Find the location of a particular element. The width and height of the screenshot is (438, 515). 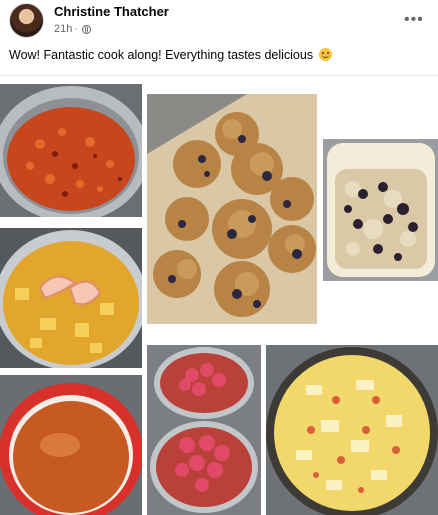

post-meta: 21h · is located at coordinates (73, 29).